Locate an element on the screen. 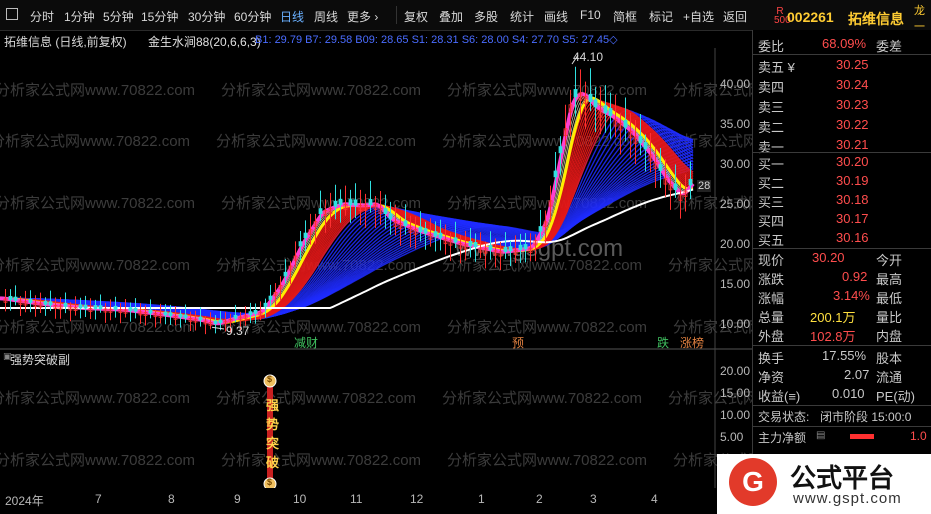  event-tag: 跌 is located at coordinates (663, 342).